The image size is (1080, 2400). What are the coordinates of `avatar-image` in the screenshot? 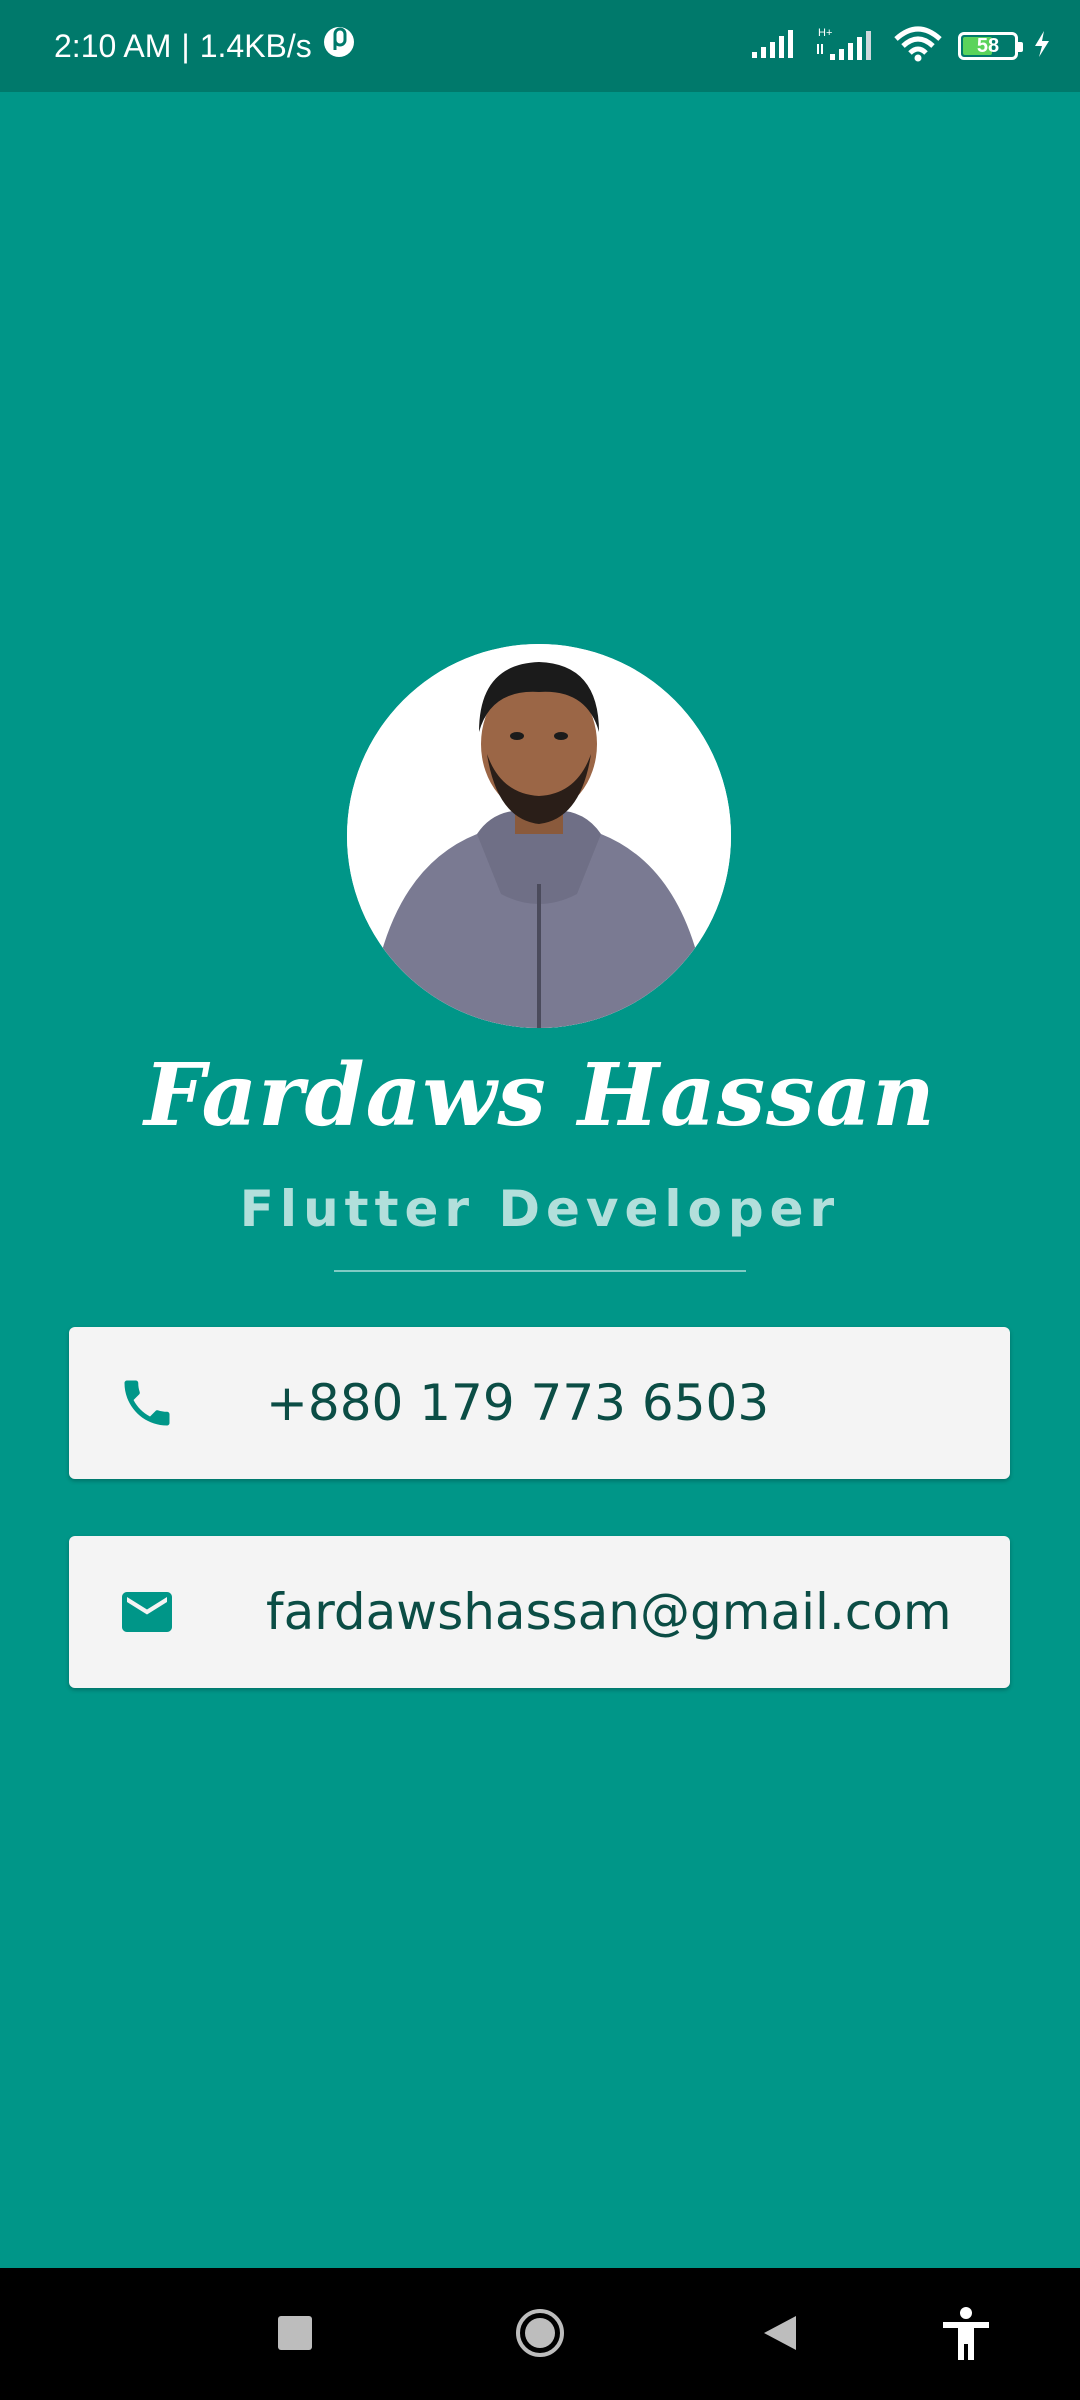 It's located at (539, 836).